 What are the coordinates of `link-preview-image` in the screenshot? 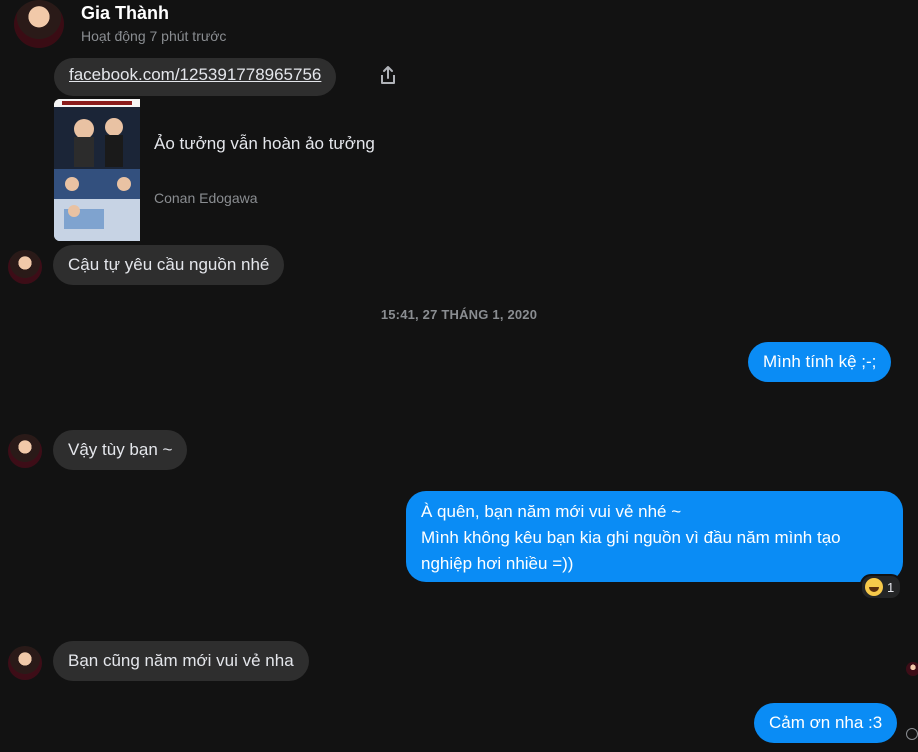 It's located at (97, 170).